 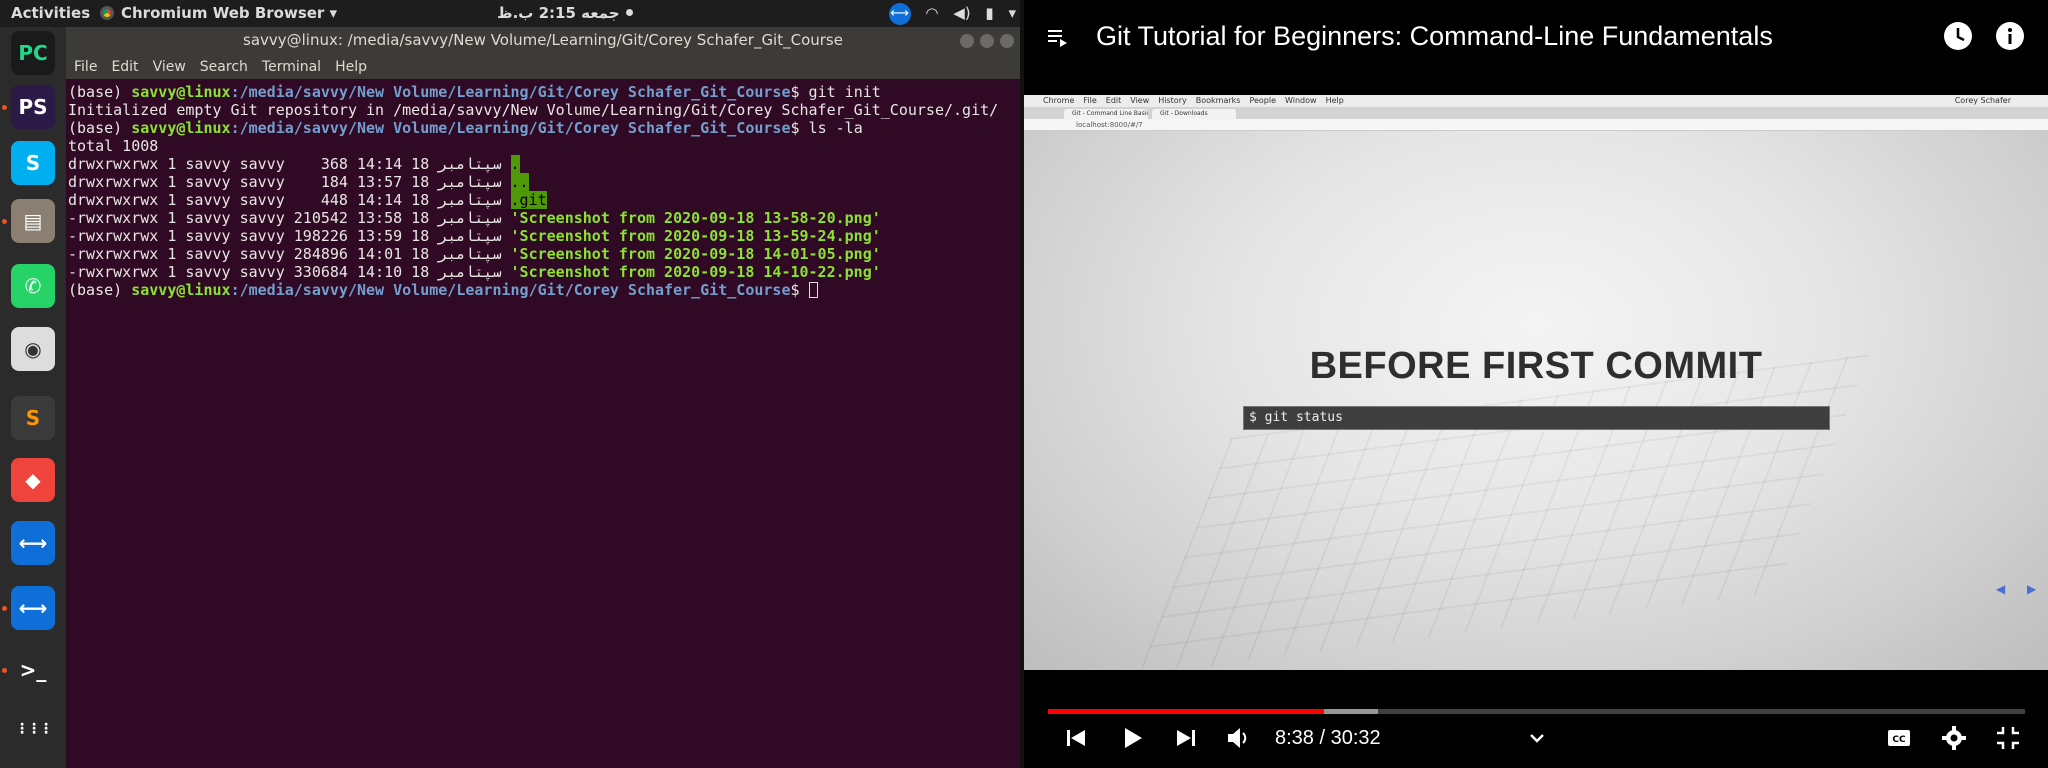 I want to click on sublime-icon: S, so click(x=33, y=418).